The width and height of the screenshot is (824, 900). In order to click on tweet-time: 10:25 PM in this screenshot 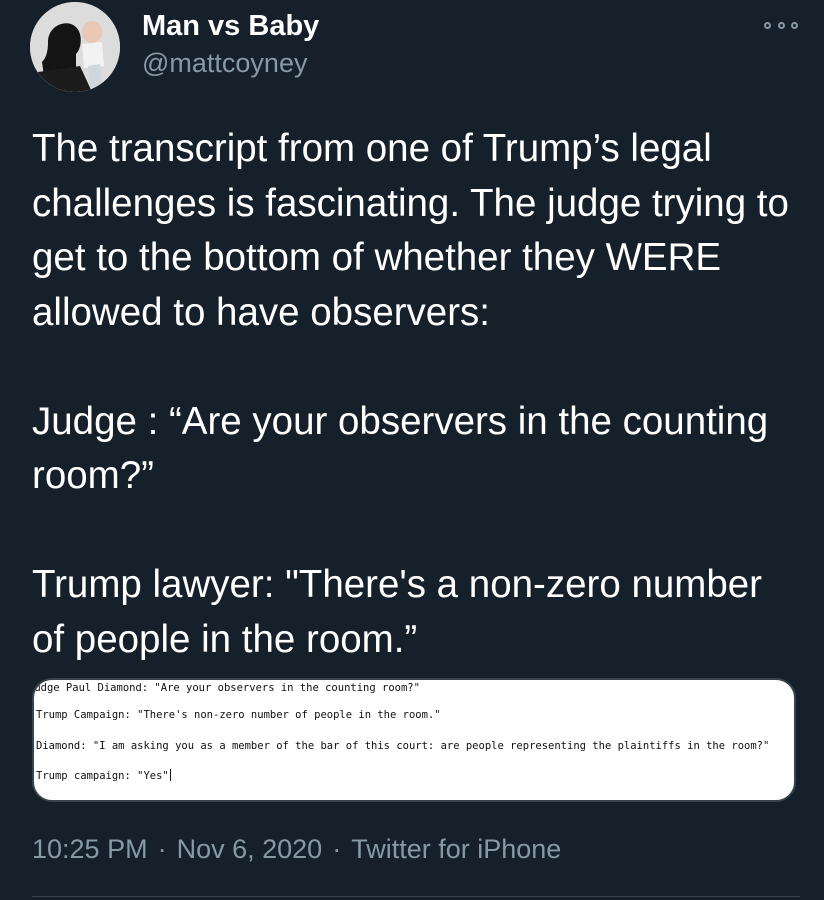, I will do `click(90, 849)`.